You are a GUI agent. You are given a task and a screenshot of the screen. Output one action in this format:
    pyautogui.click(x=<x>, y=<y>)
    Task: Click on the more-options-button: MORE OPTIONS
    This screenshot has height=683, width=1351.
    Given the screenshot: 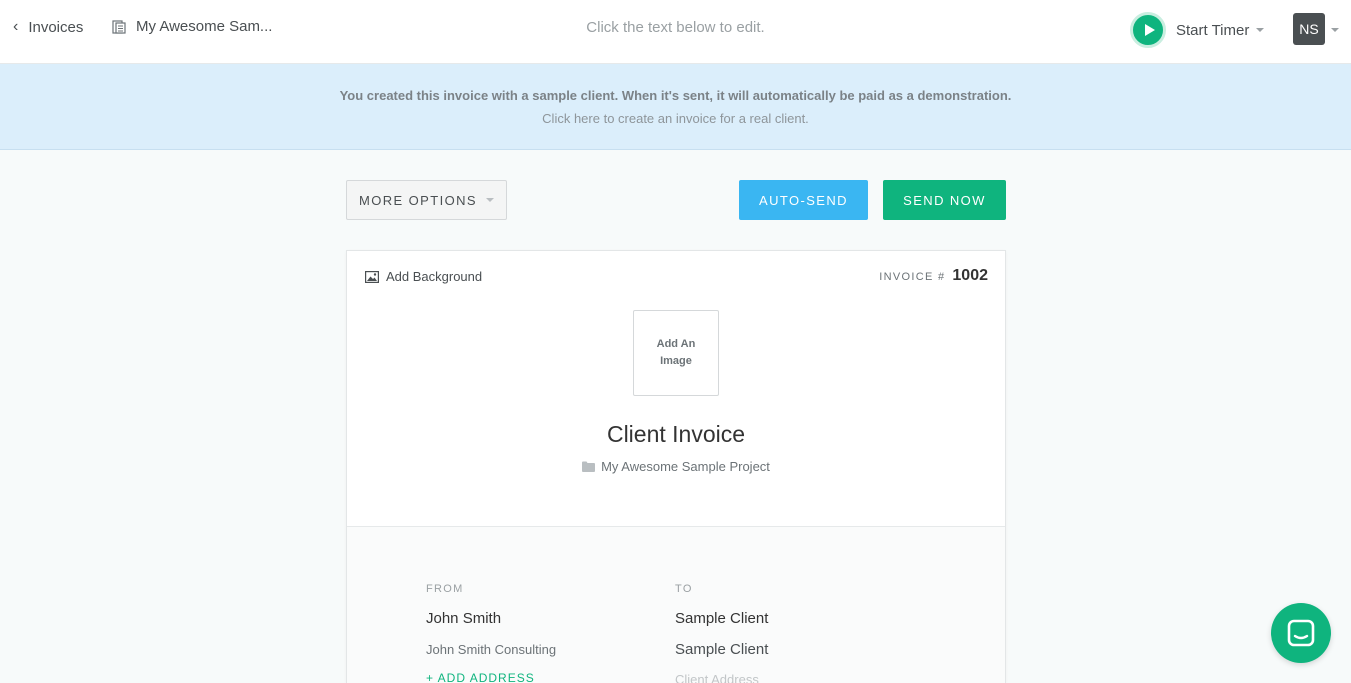 What is the action you would take?
    pyautogui.click(x=426, y=200)
    